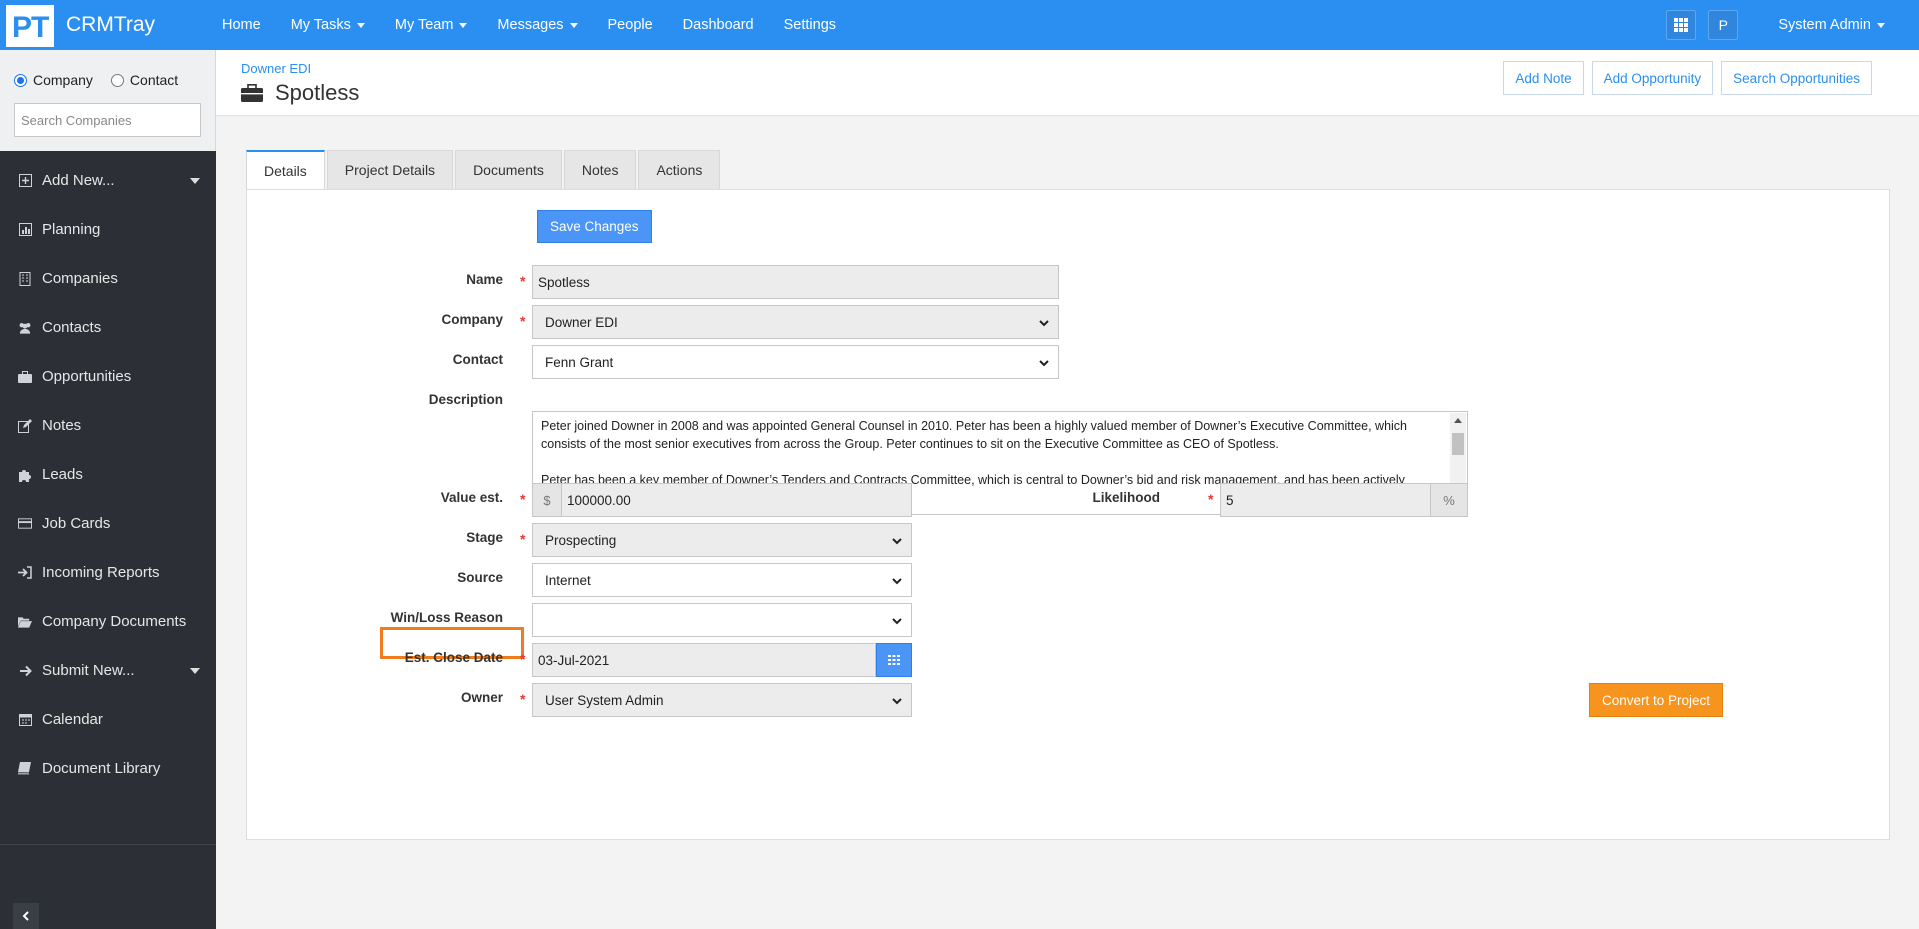  What do you see at coordinates (20, 80) in the screenshot?
I see `radio-company` at bounding box center [20, 80].